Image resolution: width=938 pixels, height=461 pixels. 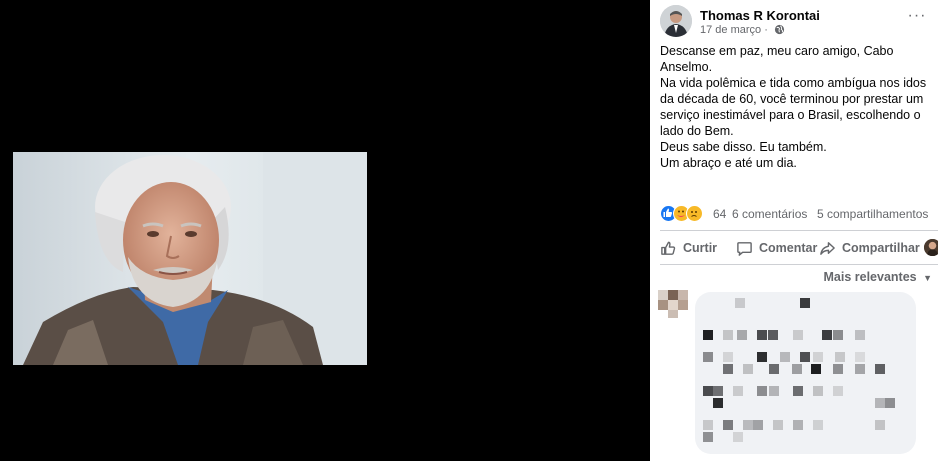 I want to click on author-name: Thomas R Korontai, so click(x=760, y=15).